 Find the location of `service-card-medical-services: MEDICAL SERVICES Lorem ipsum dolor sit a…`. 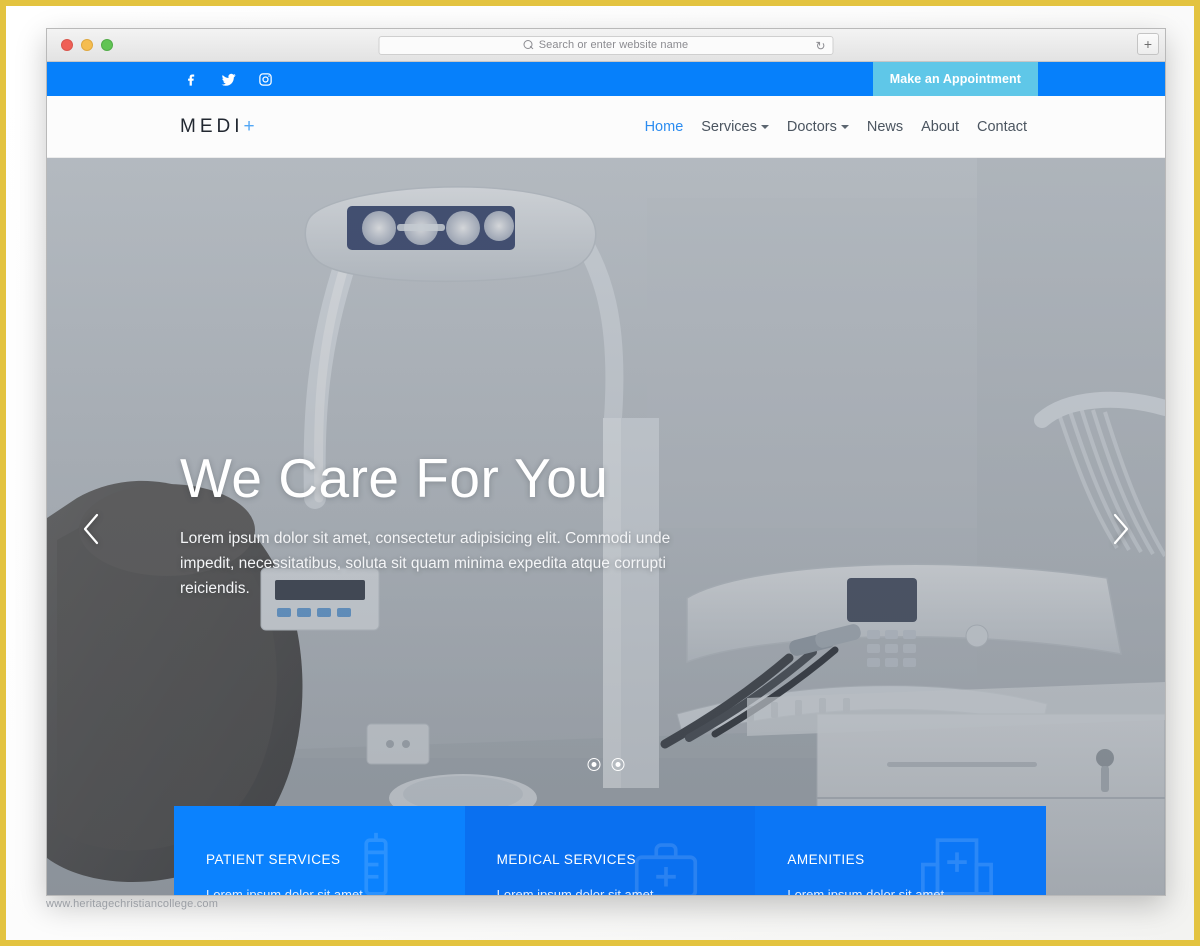

service-card-medical-services: MEDICAL SERVICES Lorem ipsum dolor sit a… is located at coordinates (610, 850).